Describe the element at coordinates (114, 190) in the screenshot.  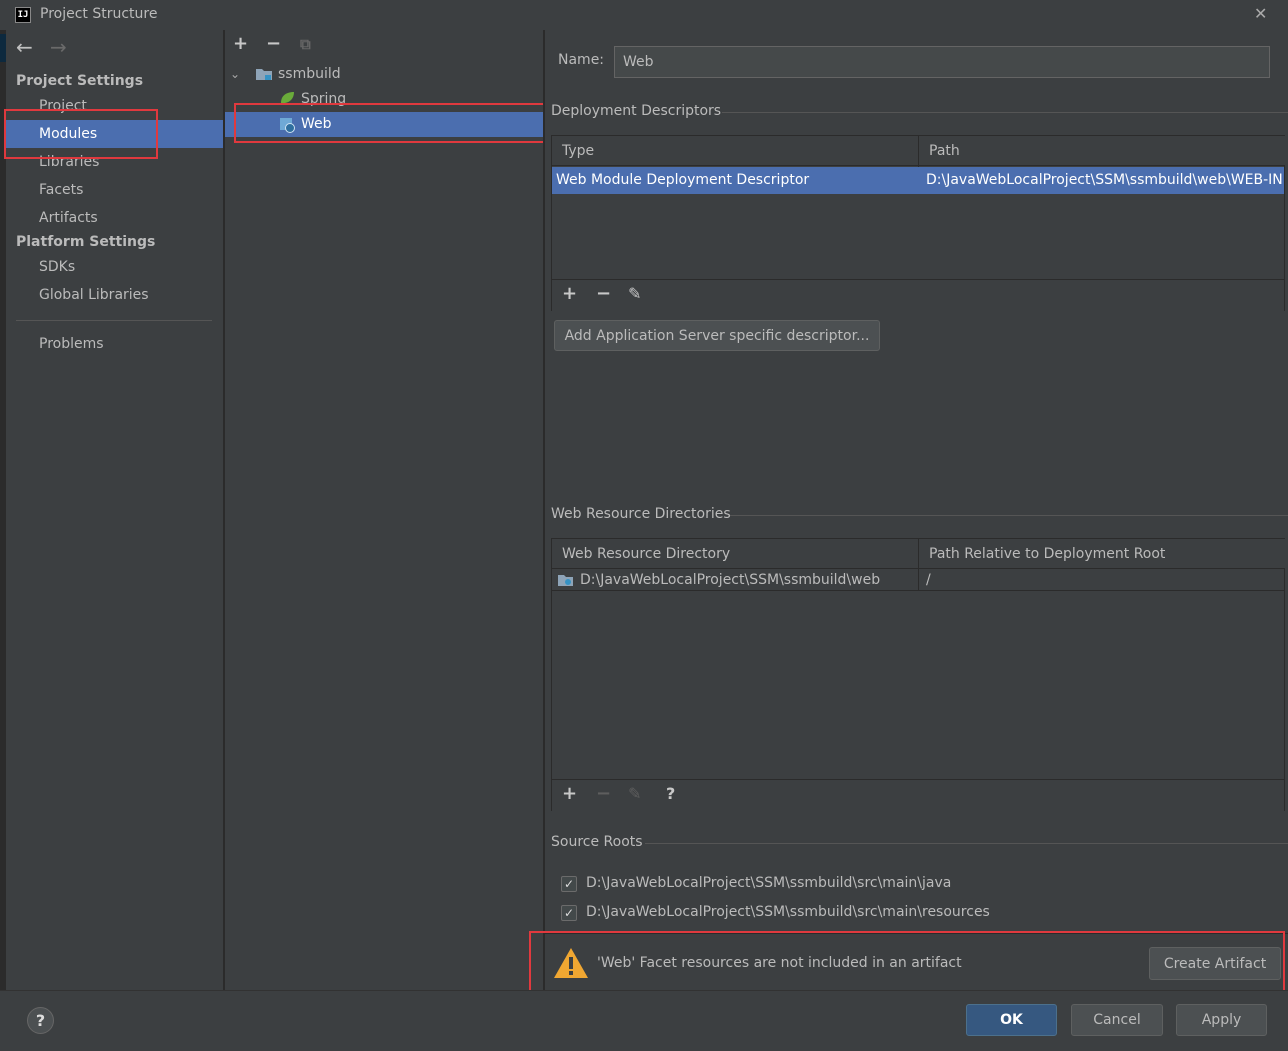
I see `nav-item-facets: Facets` at that location.